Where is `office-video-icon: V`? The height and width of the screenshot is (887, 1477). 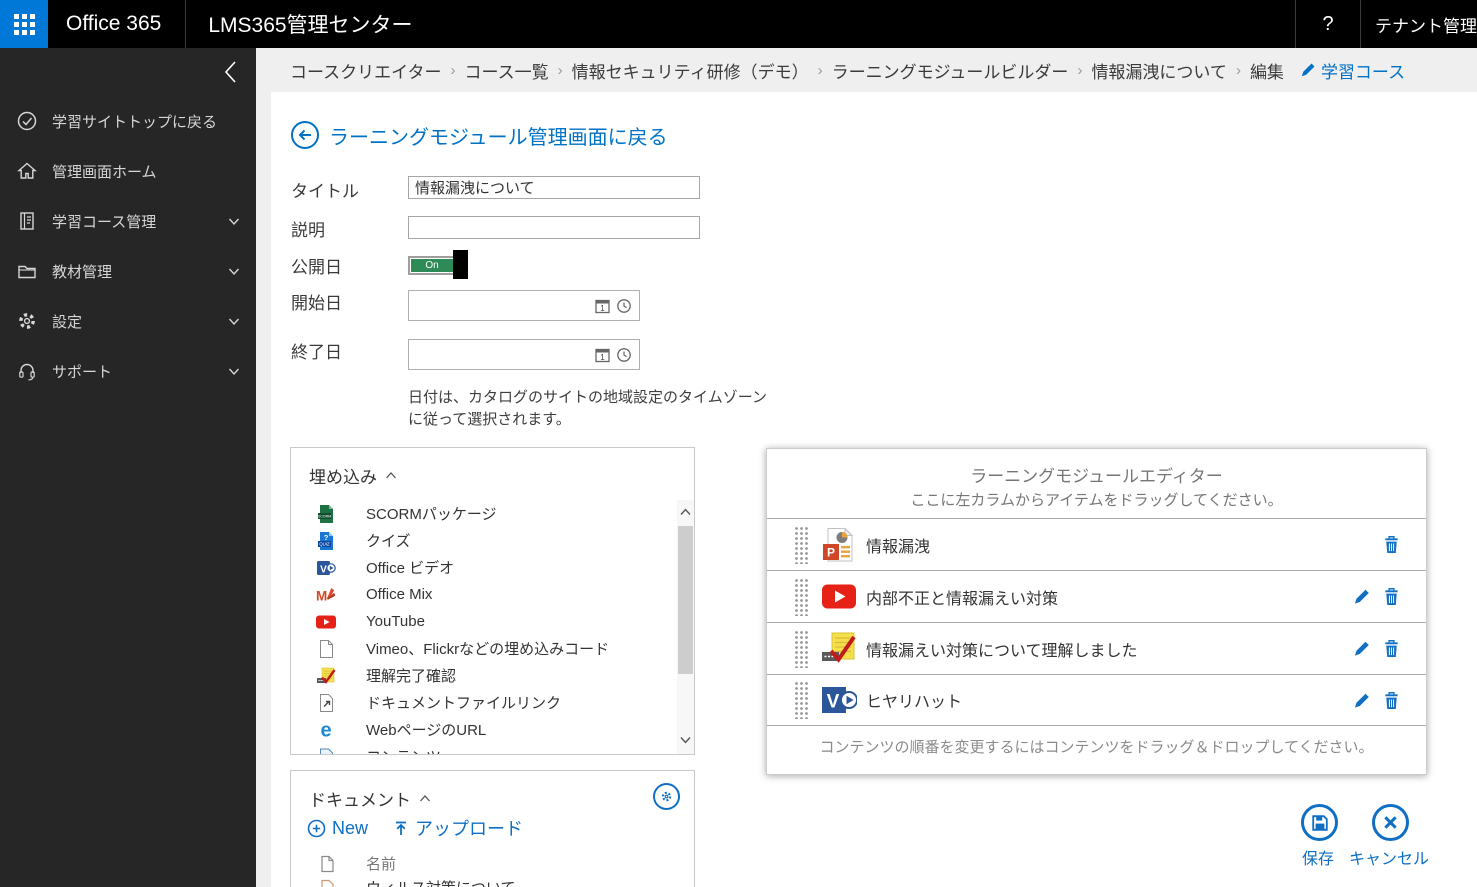 office-video-icon: V is located at coordinates (839, 700).